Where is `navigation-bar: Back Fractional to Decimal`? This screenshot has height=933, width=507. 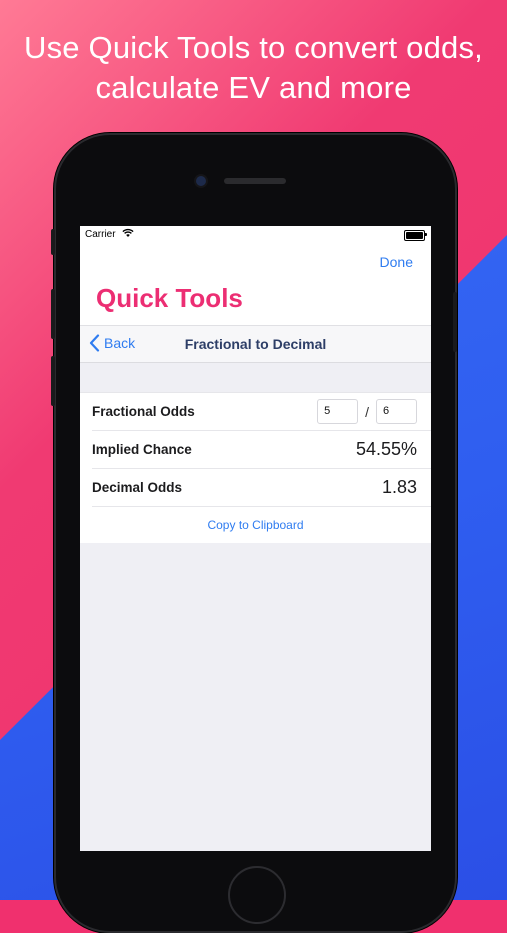 navigation-bar: Back Fractional to Decimal is located at coordinates (255, 344).